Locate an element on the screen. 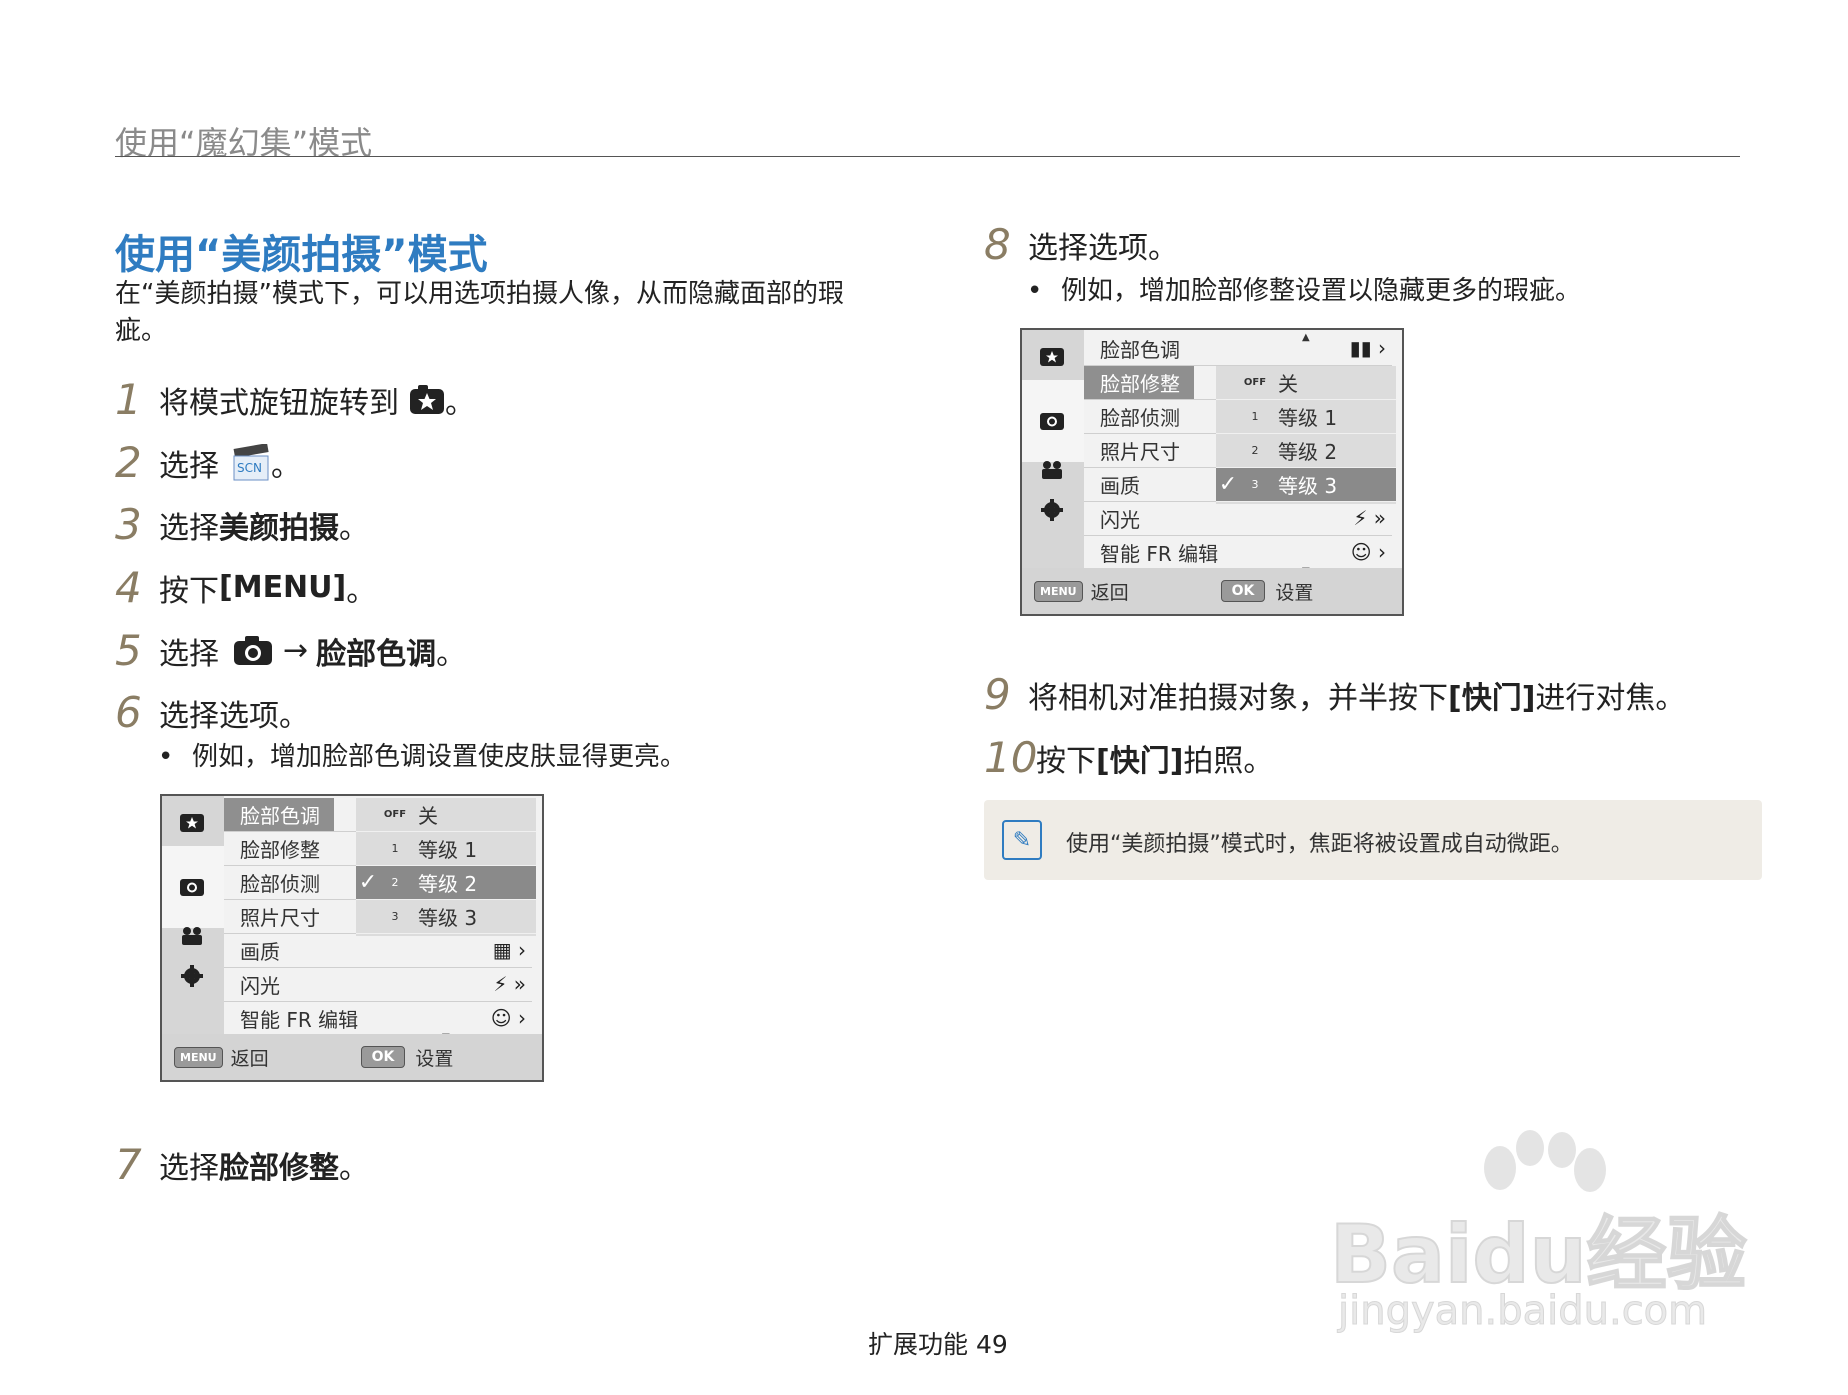 The height and width of the screenshot is (1395, 1848). step-number: 7 is located at coordinates (128, 1164).